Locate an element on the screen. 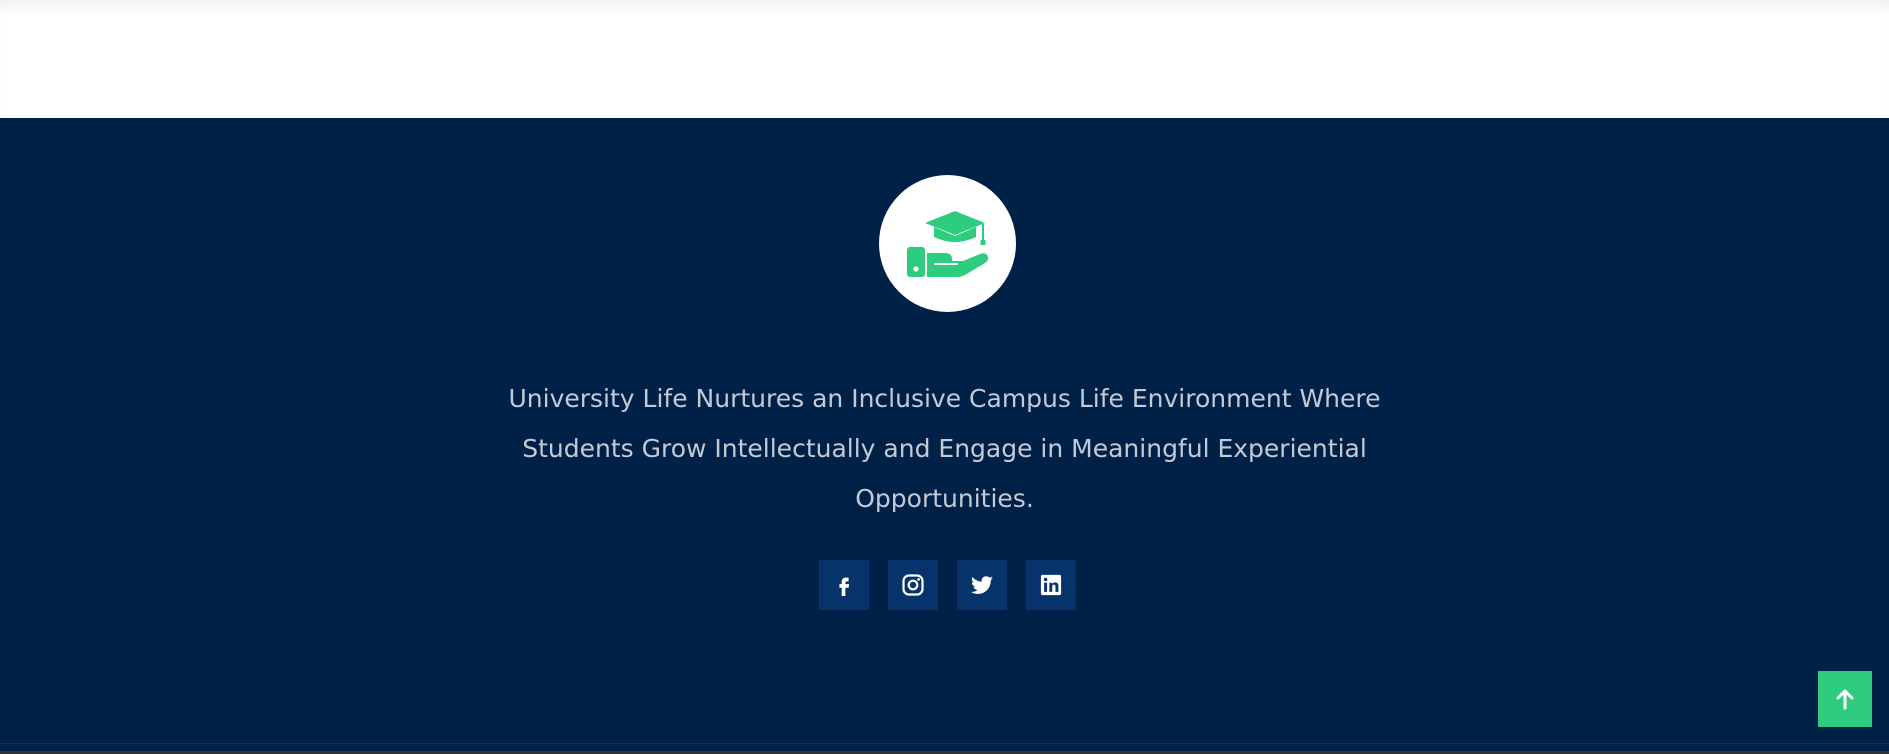 This screenshot has width=1889, height=754. graduation-cap-hand-icon is located at coordinates (947, 243).